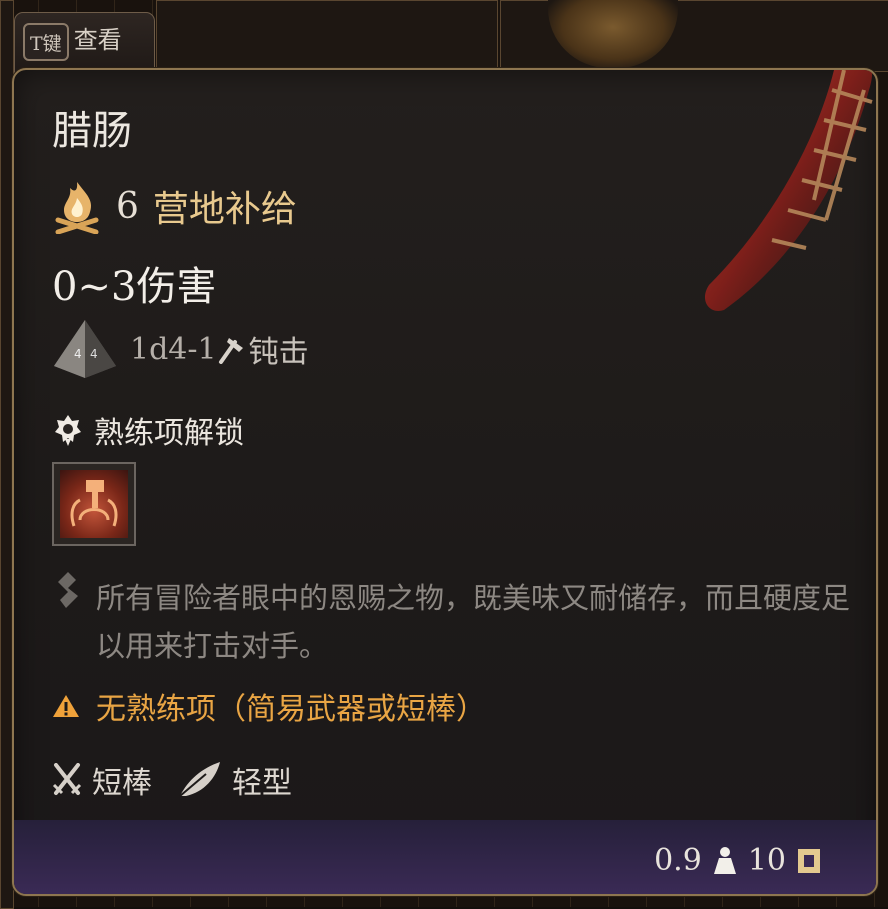 The width and height of the screenshot is (888, 909). I want to click on keycap: T键, so click(46, 42).